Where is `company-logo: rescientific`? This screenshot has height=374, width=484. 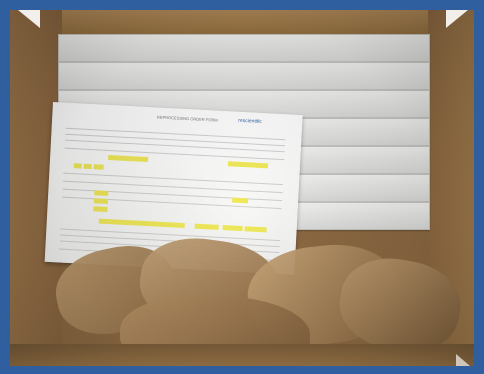
company-logo: rescientific is located at coordinates (250, 121).